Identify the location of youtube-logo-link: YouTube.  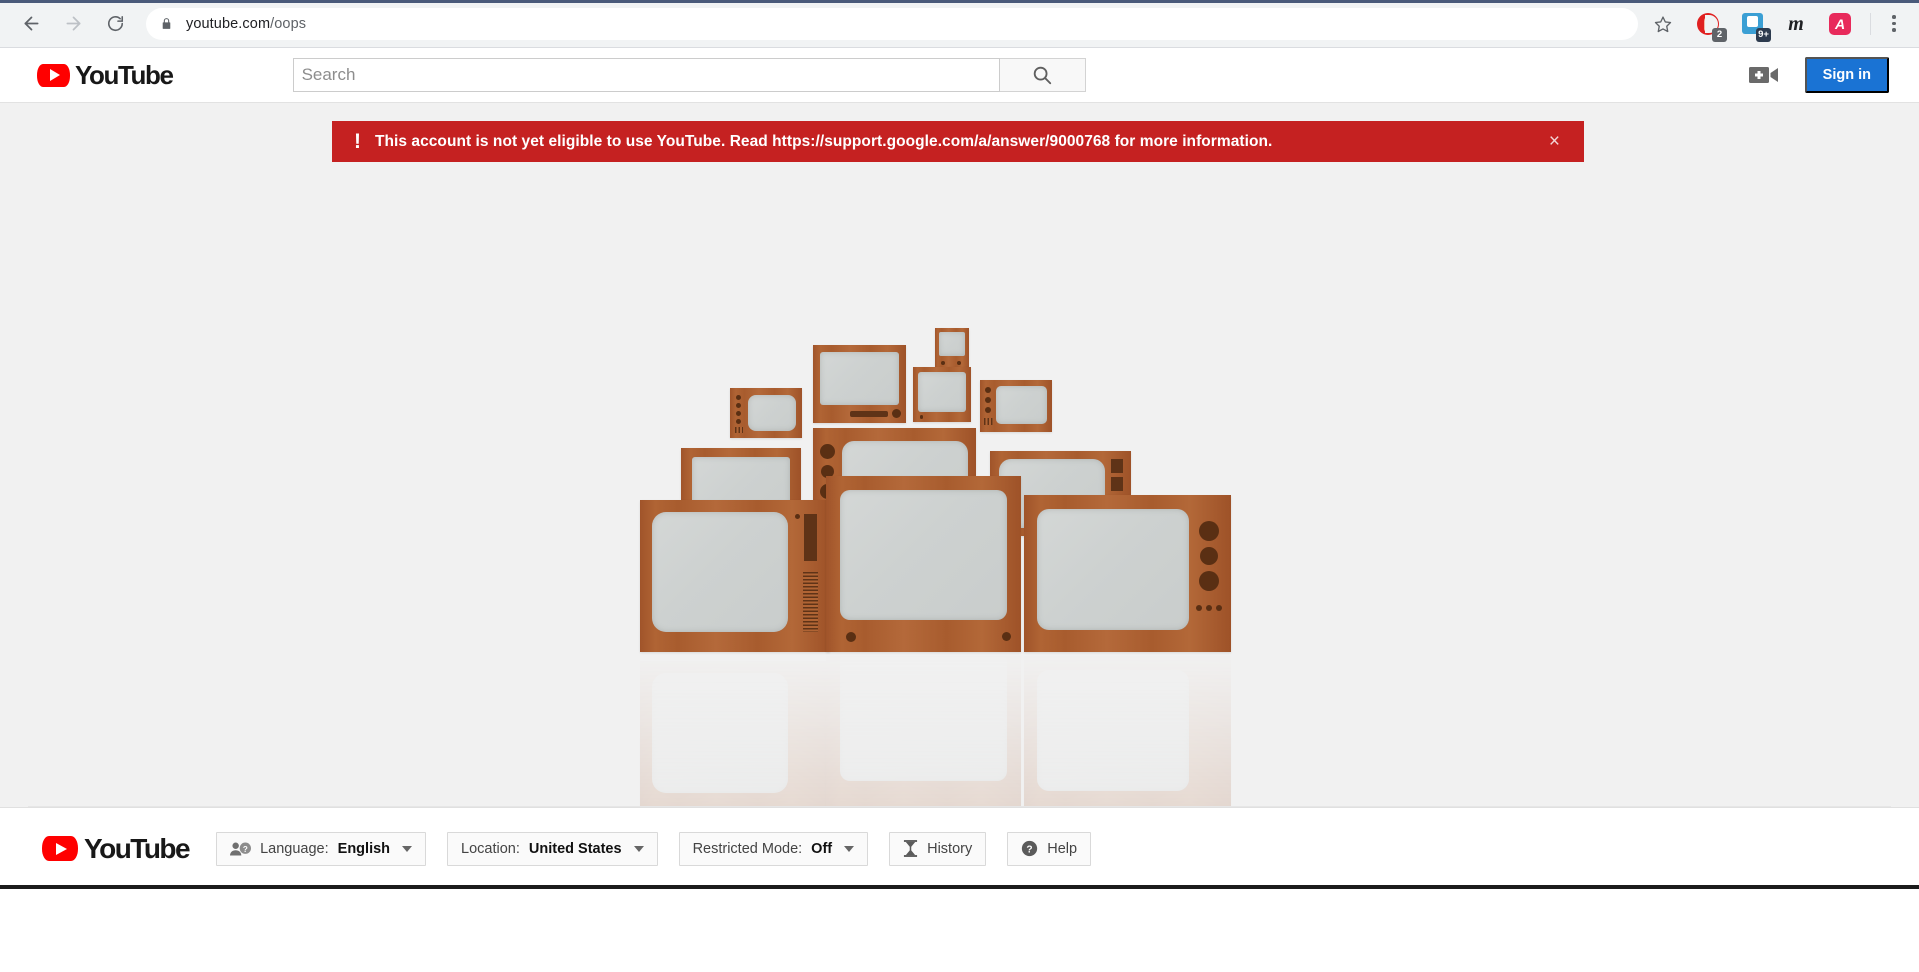
(105, 75).